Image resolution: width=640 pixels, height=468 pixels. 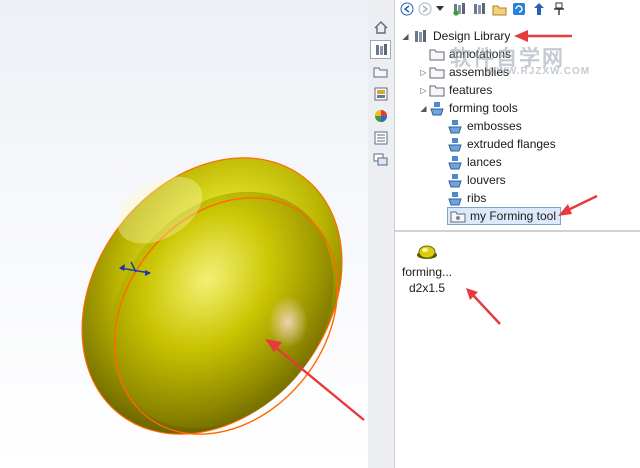 I want to click on home-tab, so click(x=380, y=27).